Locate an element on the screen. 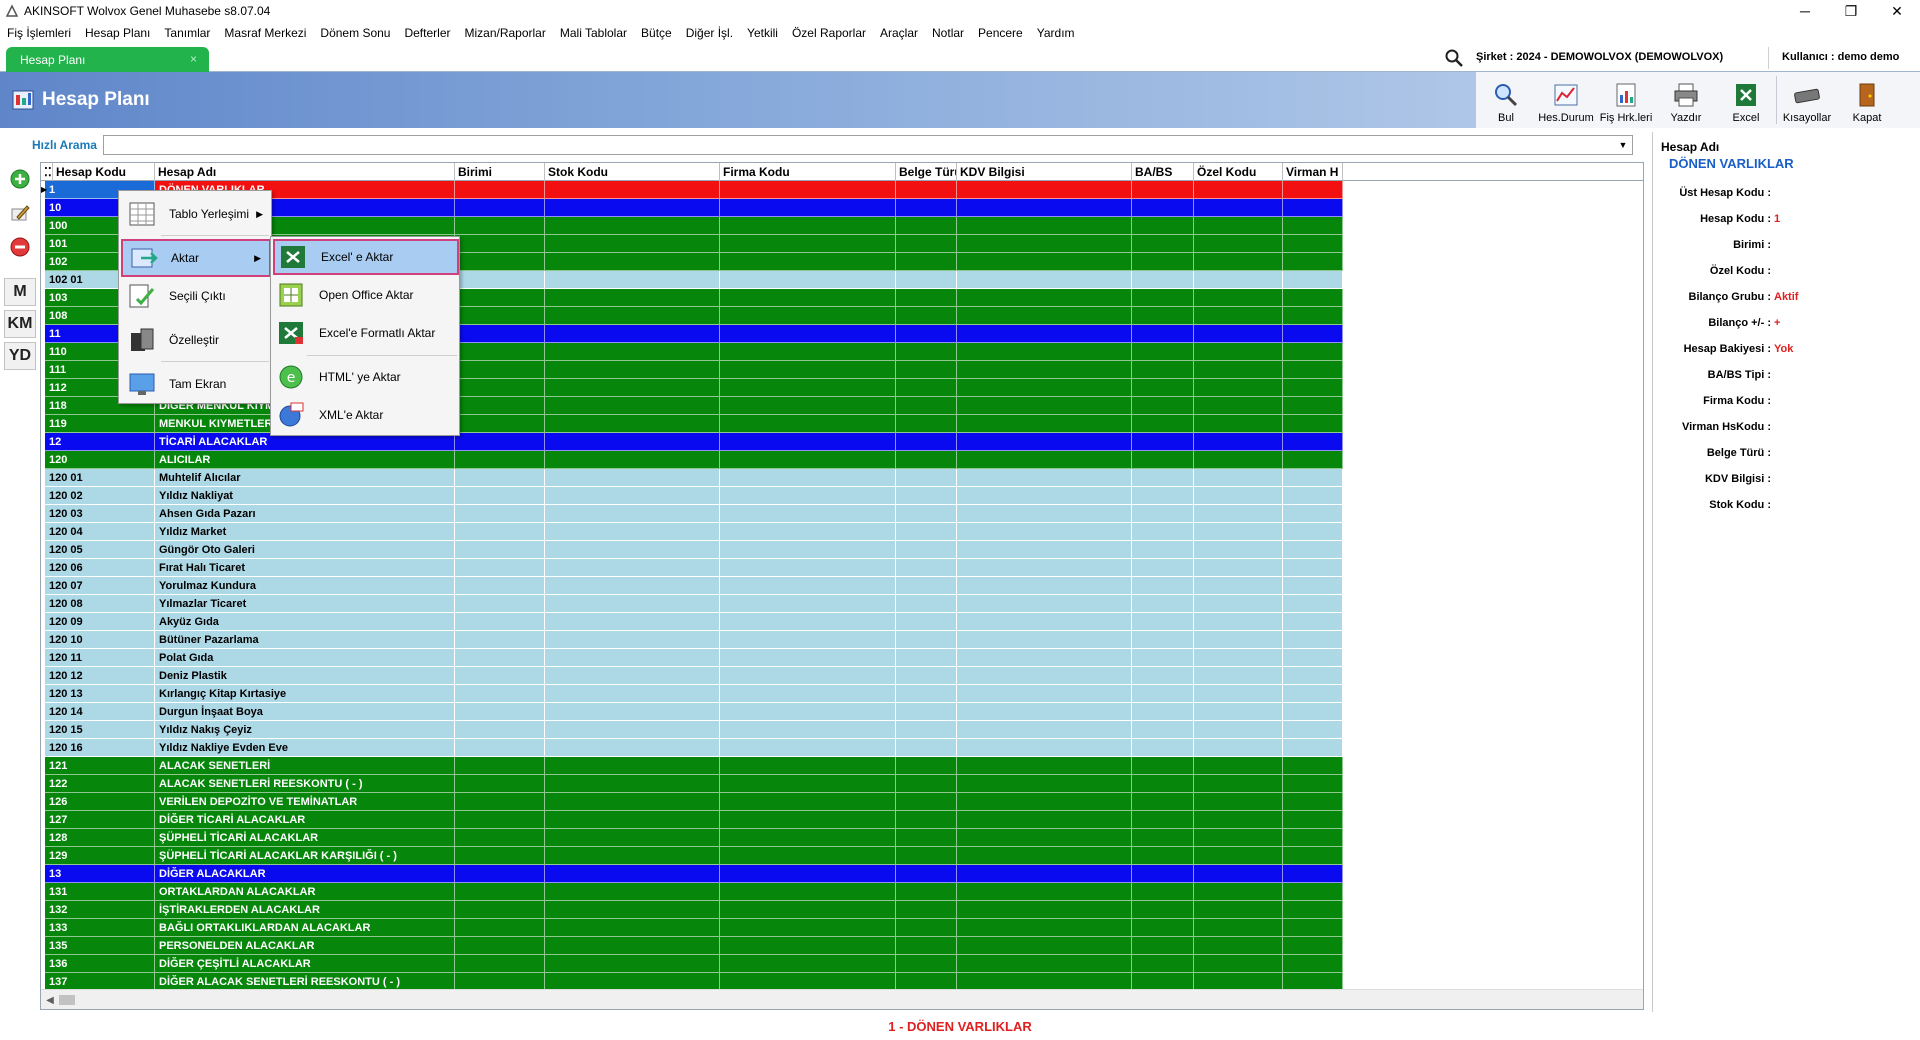  table-row: 120 13 Kırlangıç Kitap Kırtasiye is located at coordinates (833, 694).